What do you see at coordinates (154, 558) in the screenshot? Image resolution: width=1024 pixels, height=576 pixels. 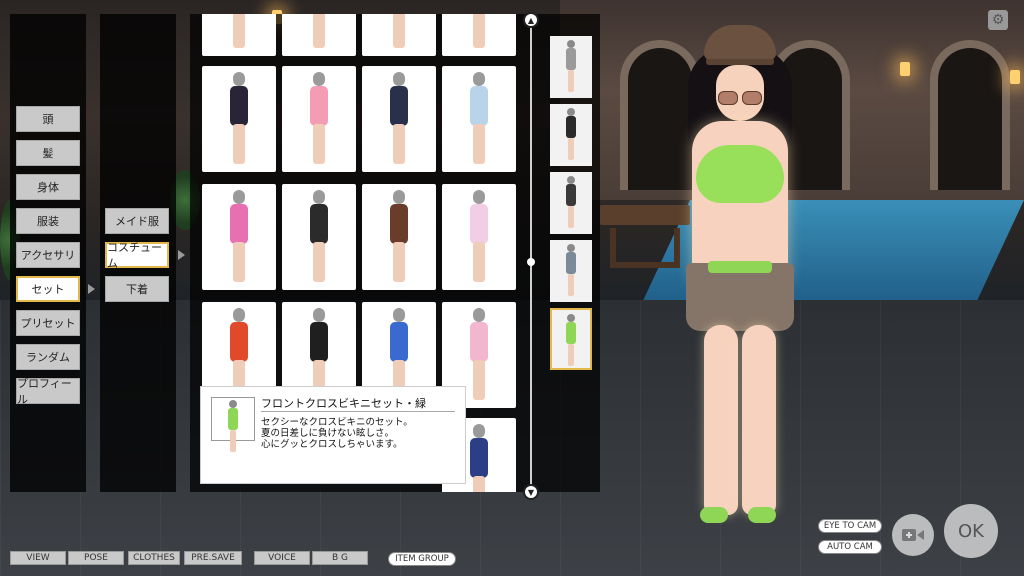 I see `clothes-button: CLOTHES` at bounding box center [154, 558].